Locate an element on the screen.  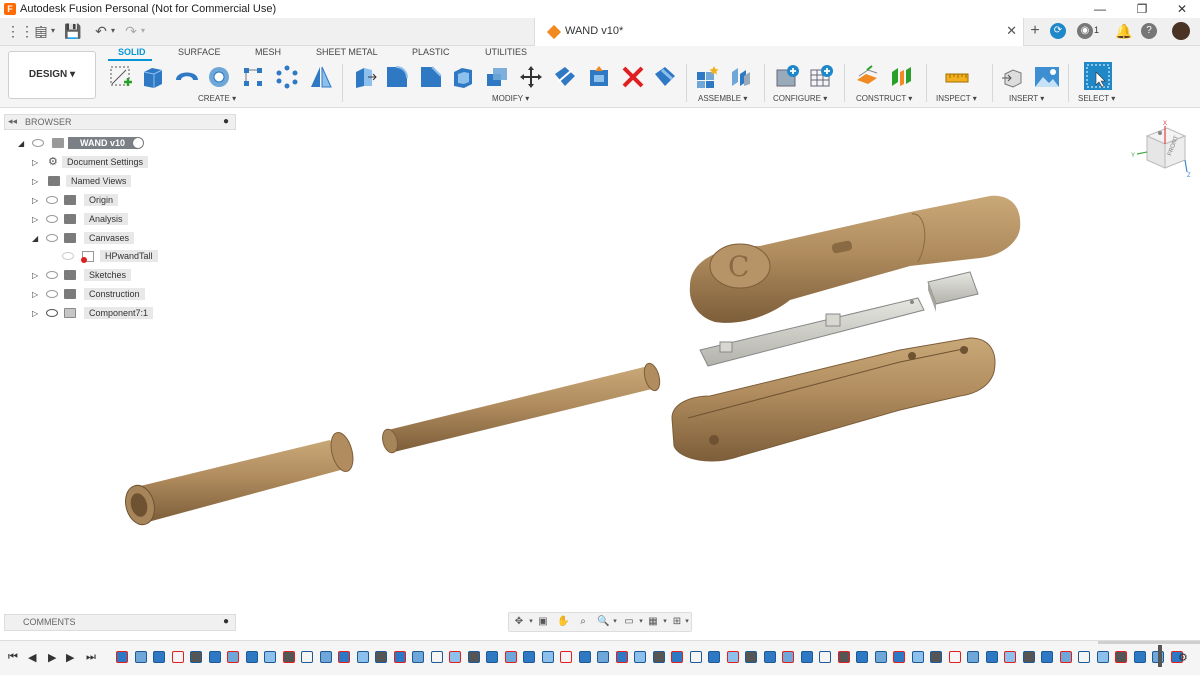
offset-plane-icon is located at coordinates (867, 77).